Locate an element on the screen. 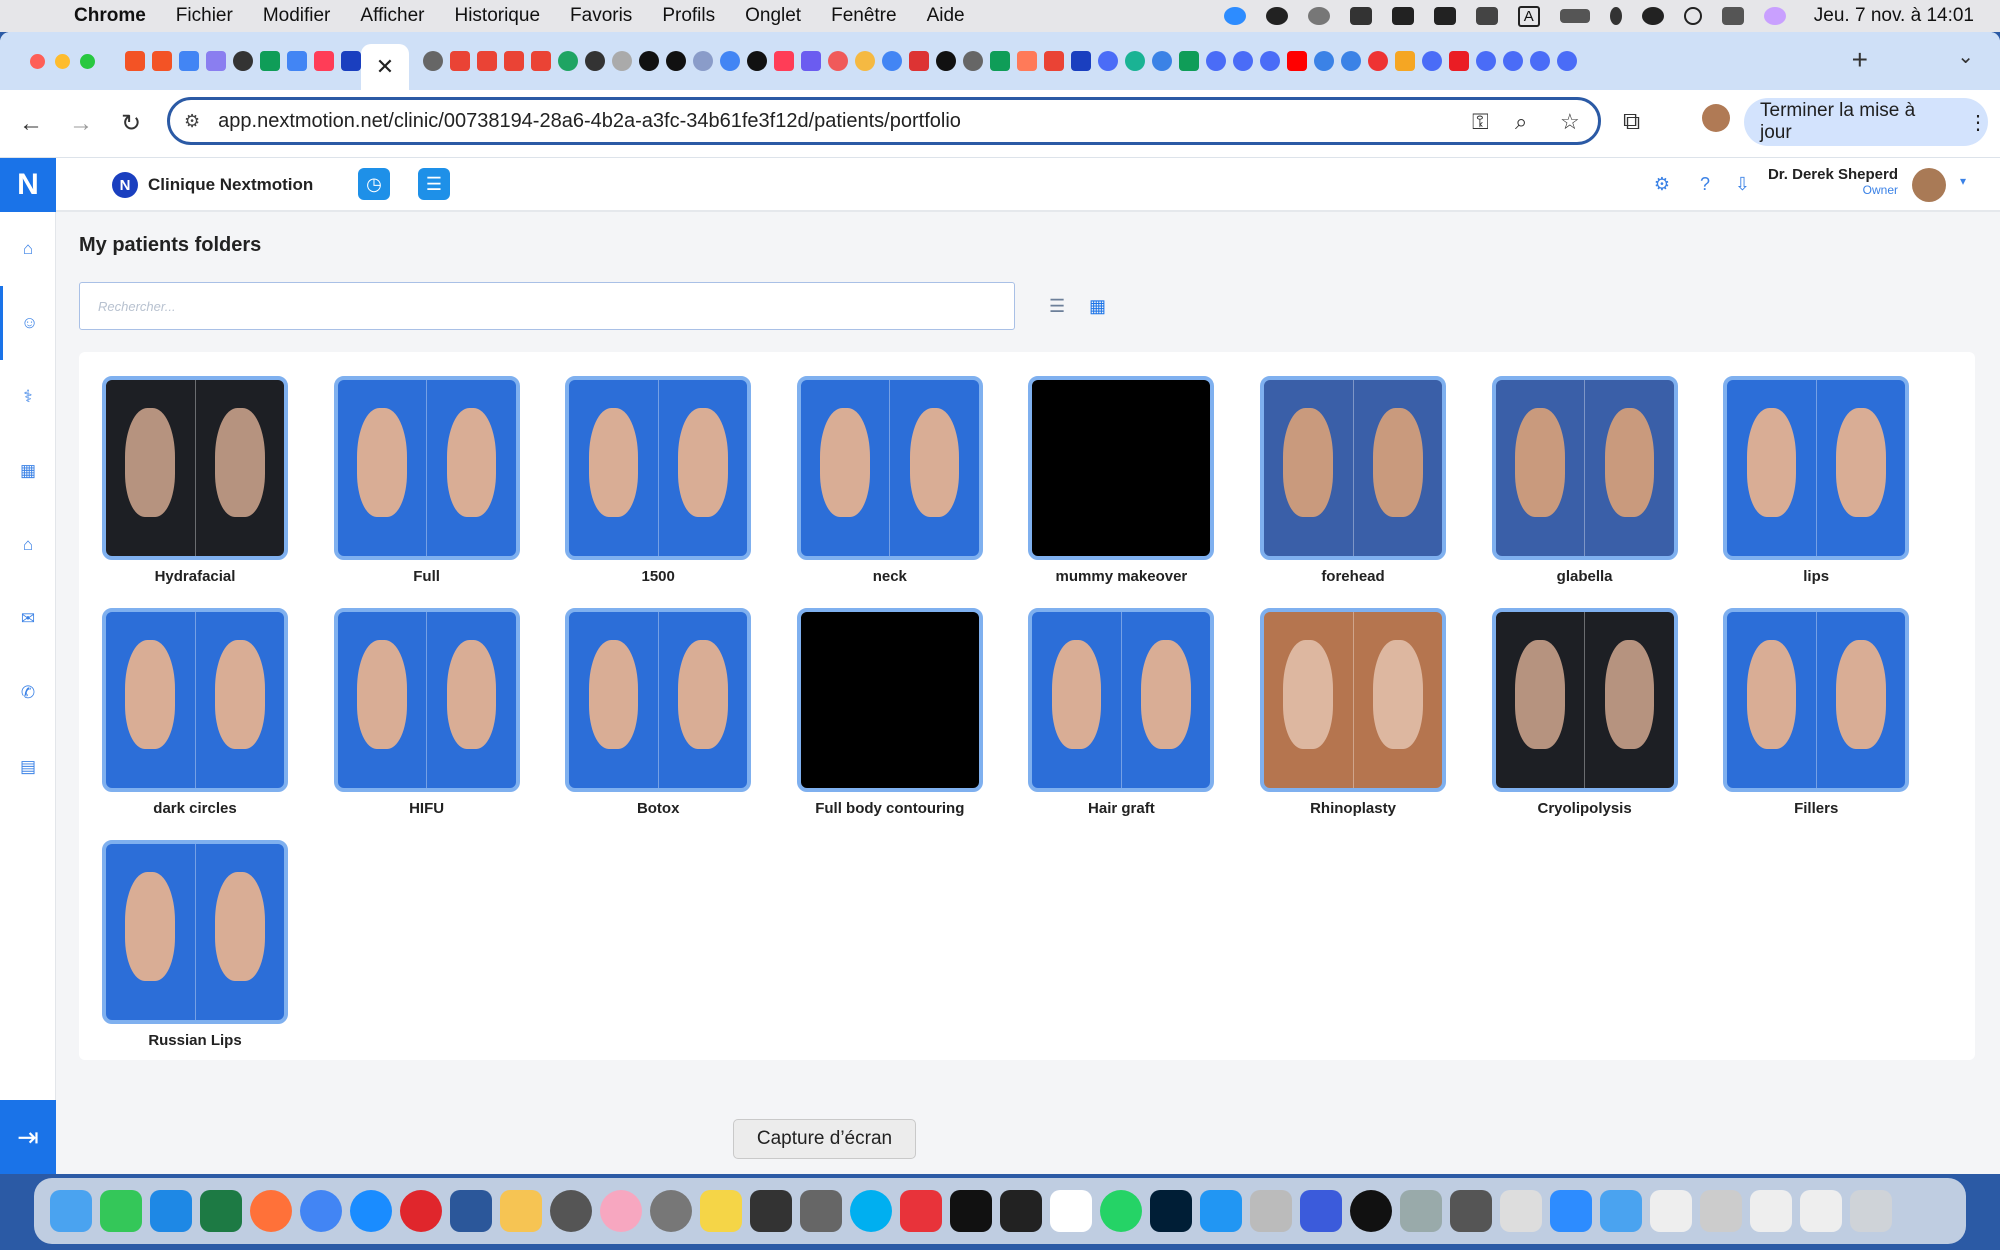 The image size is (2000, 1250). reload-icon: ↻ is located at coordinates (131, 123).